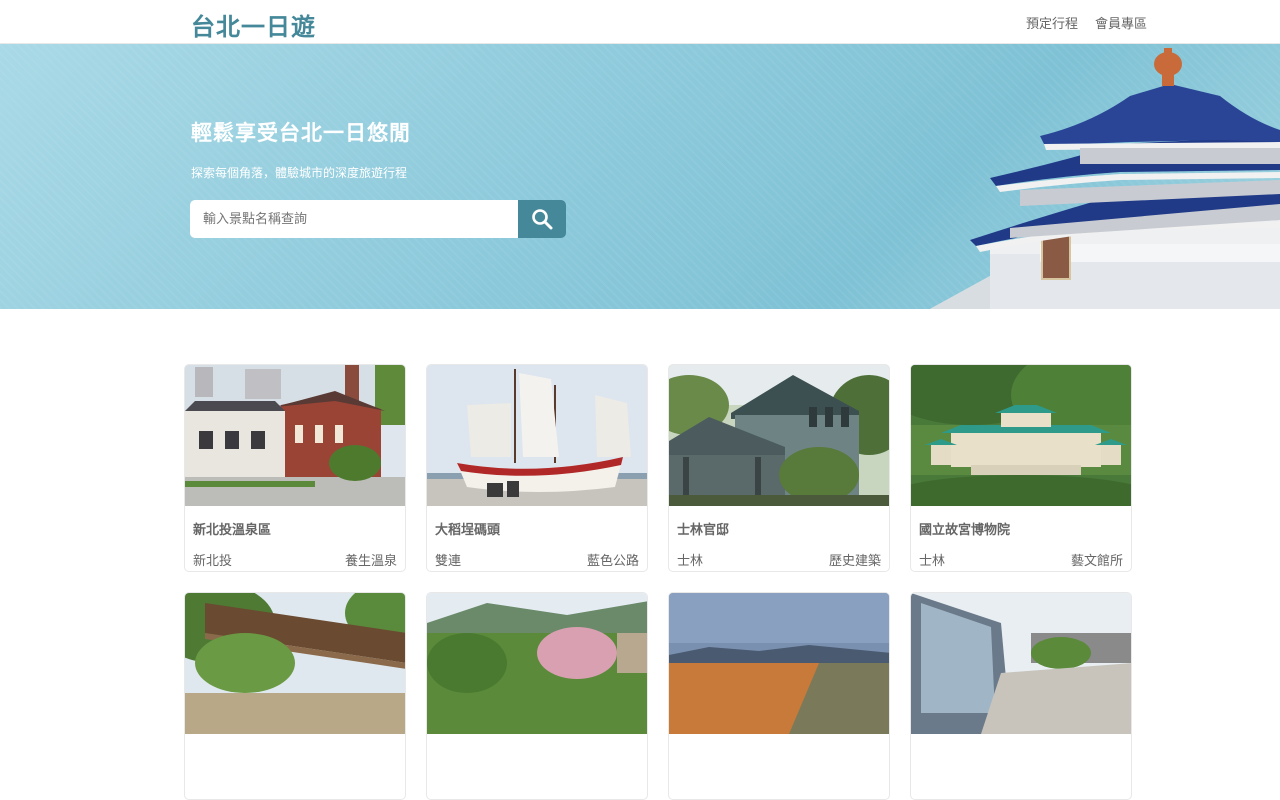  Describe the element at coordinates (1121, 22) in the screenshot. I see `nav-link-member: 會員專區` at that location.